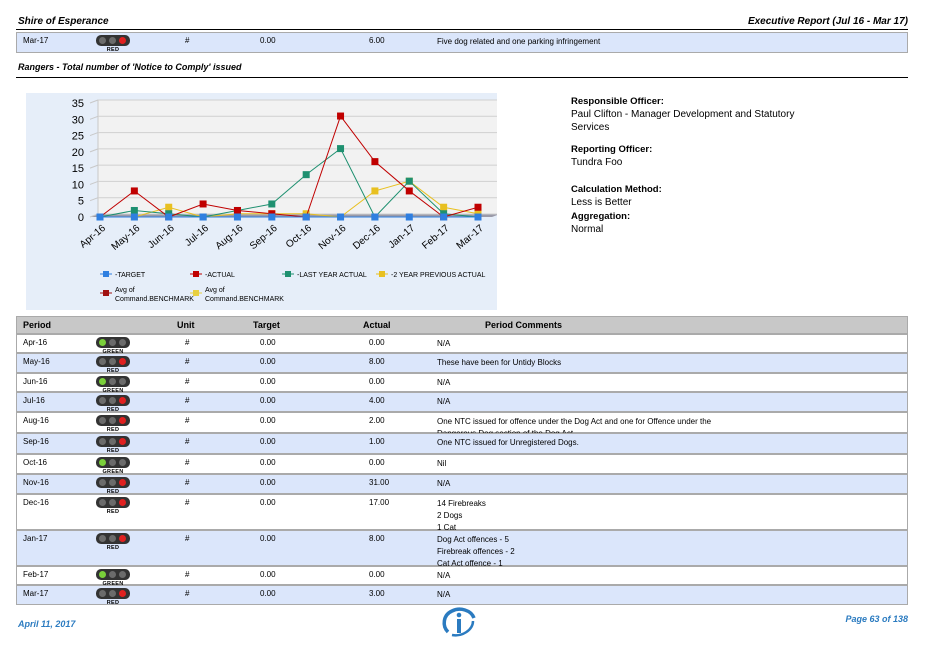 The height and width of the screenshot is (657, 928). Describe the element at coordinates (47, 624) in the screenshot. I see `footer-date: April 11, 2017` at that location.